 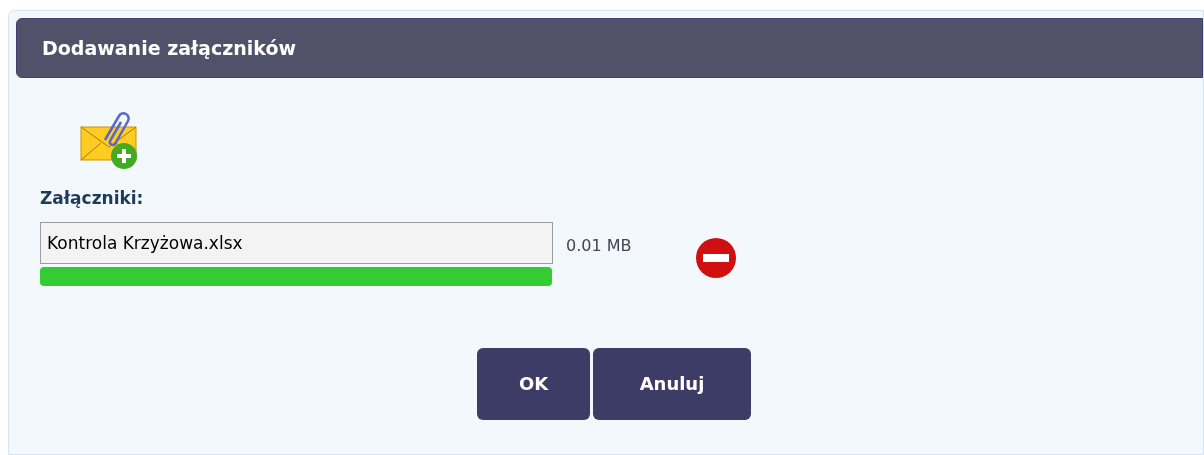 What do you see at coordinates (599, 245) in the screenshot?
I see `file-size: 0.01 MB` at bounding box center [599, 245].